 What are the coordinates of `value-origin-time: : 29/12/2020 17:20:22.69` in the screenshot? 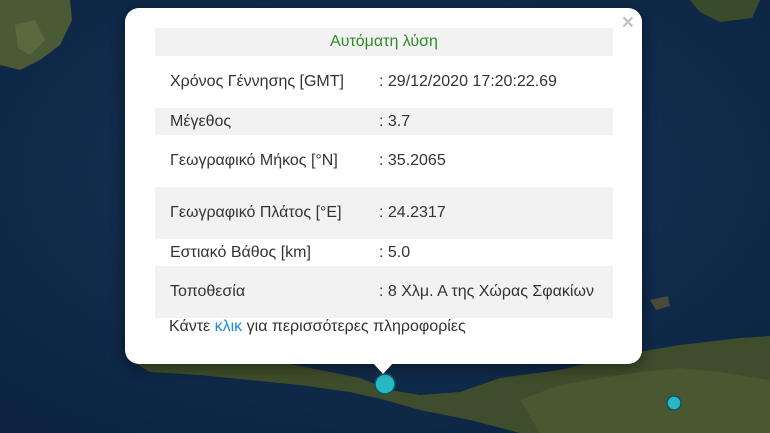 It's located at (468, 81).